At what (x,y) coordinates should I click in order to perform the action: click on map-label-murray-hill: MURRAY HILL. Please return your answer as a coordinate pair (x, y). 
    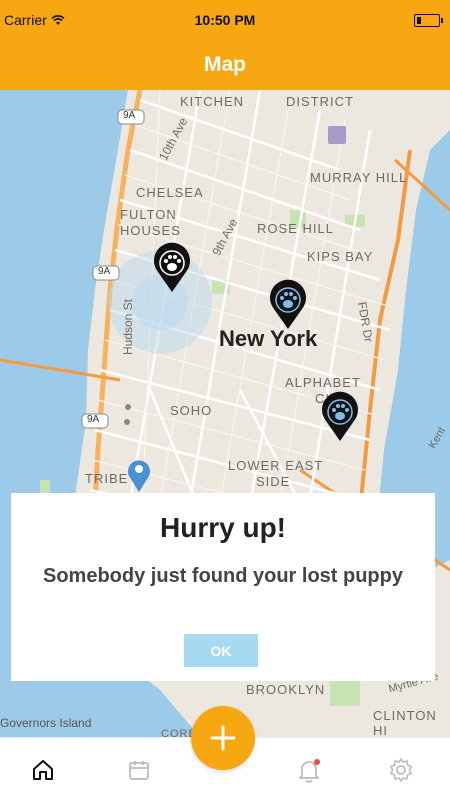
    Looking at the image, I should click on (359, 177).